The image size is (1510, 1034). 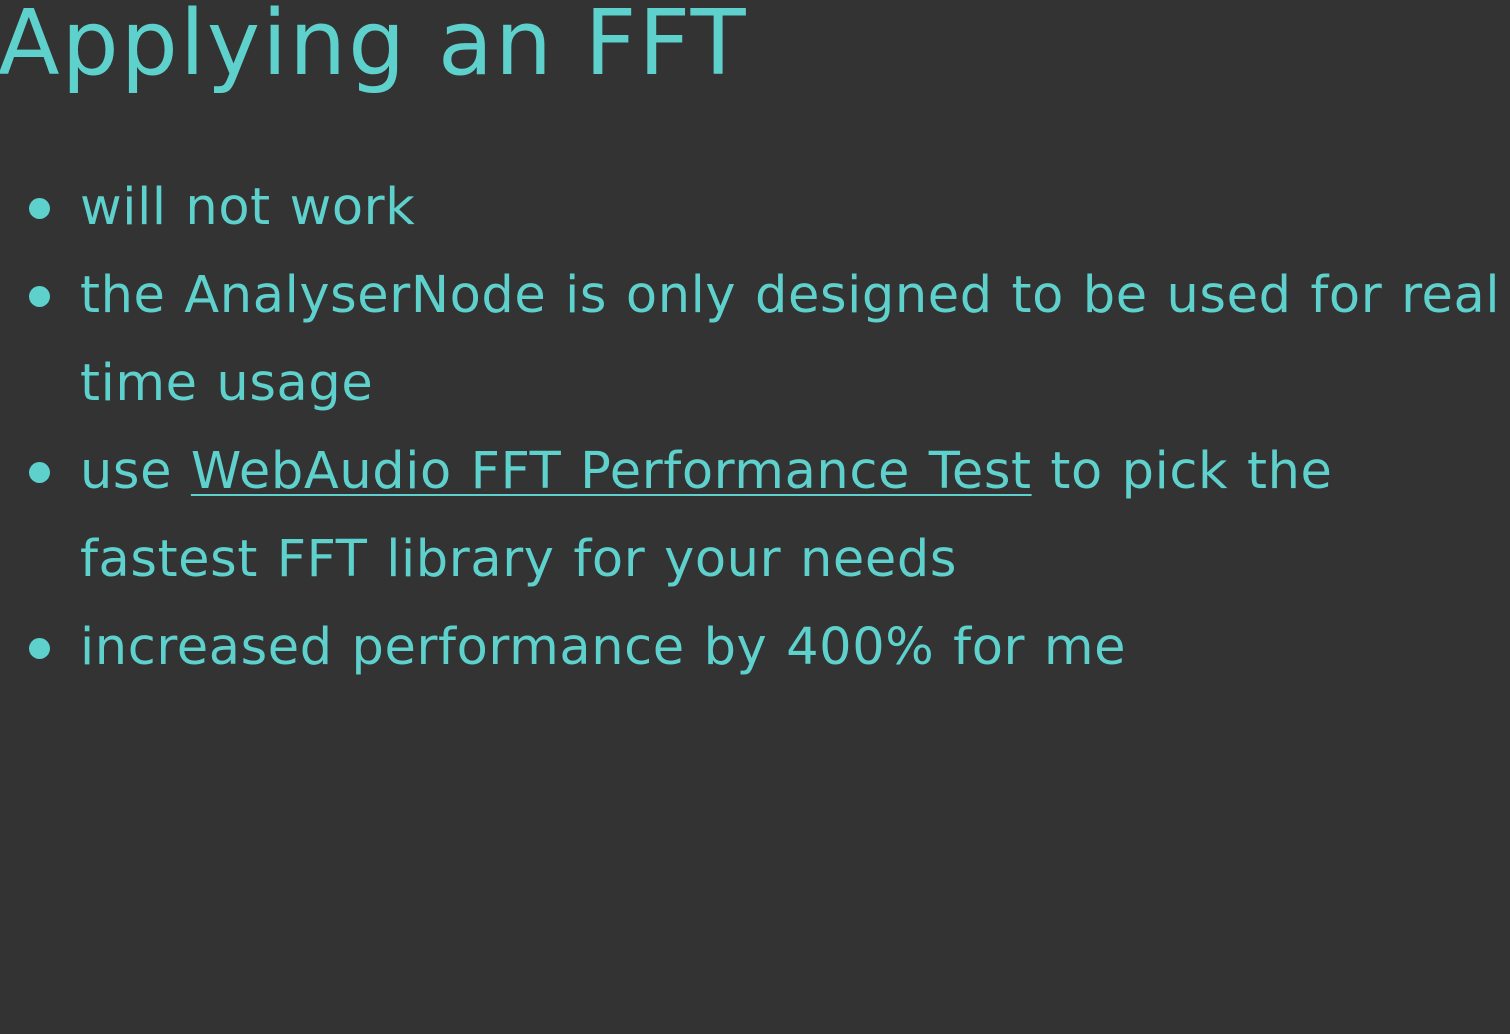 What do you see at coordinates (135, 471) in the screenshot?
I see `bullet-text-before-link: use` at bounding box center [135, 471].